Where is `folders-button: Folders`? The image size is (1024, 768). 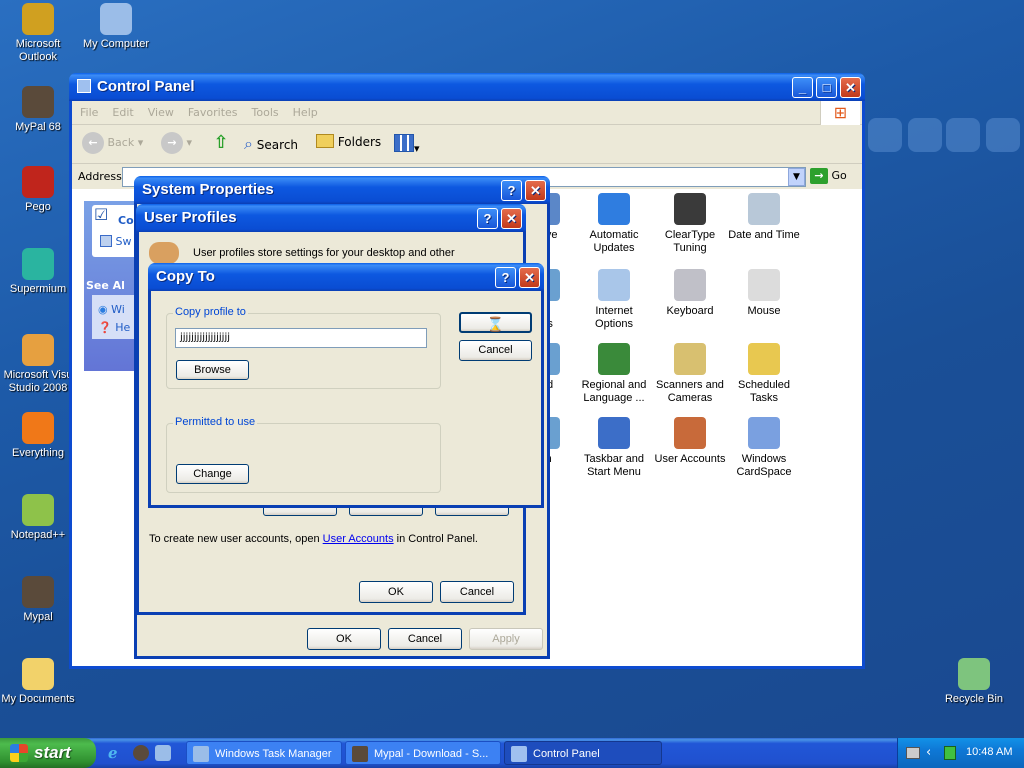 folders-button: Folders is located at coordinates (348, 141).